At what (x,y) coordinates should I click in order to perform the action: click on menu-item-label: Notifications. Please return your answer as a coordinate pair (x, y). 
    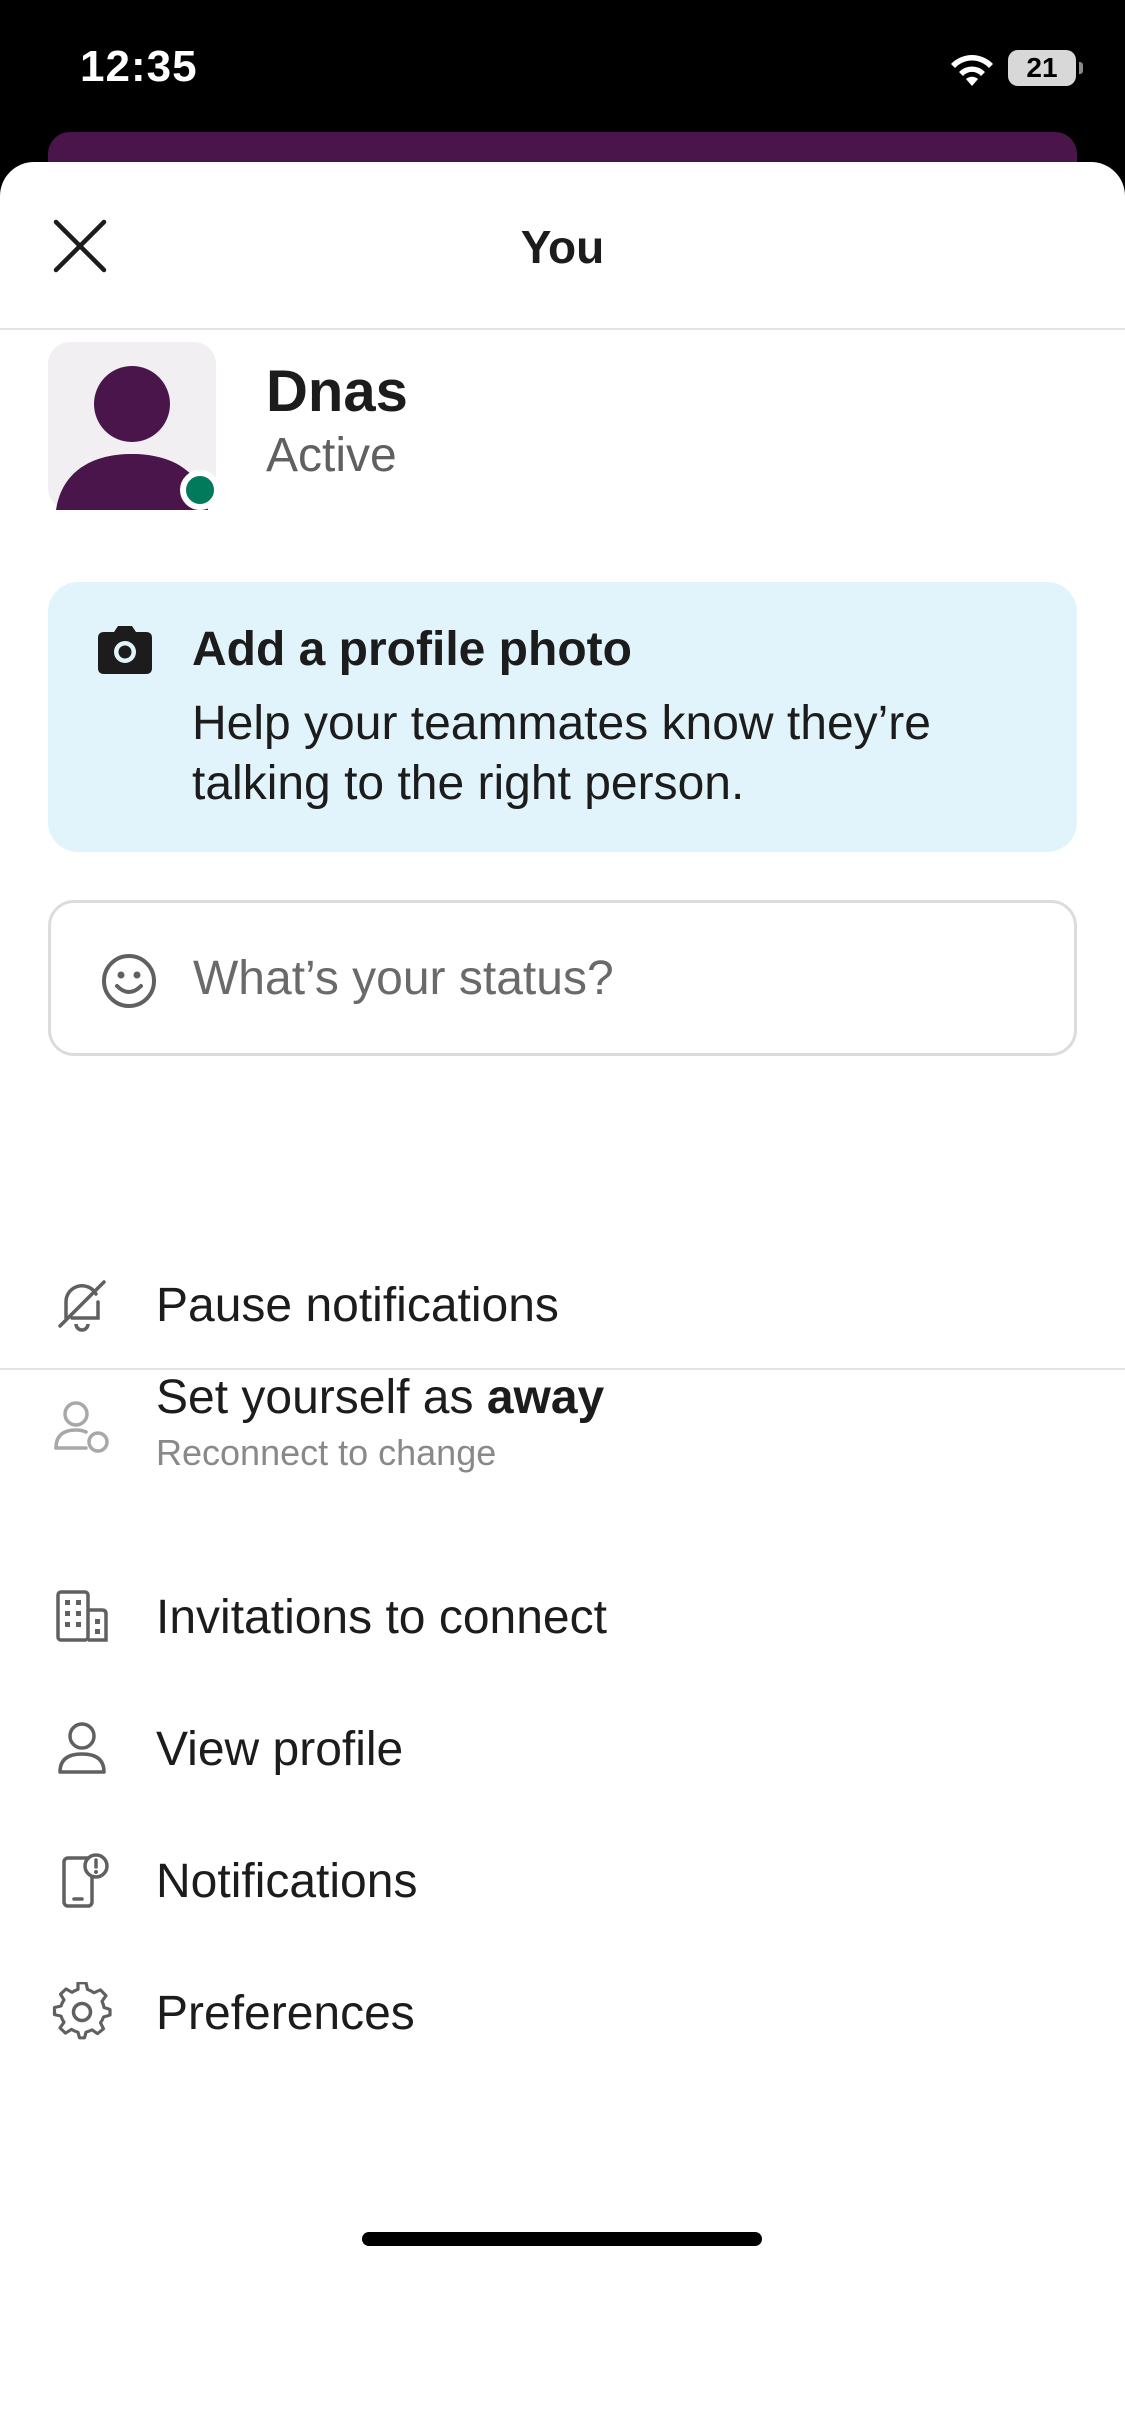
    Looking at the image, I should click on (287, 1881).